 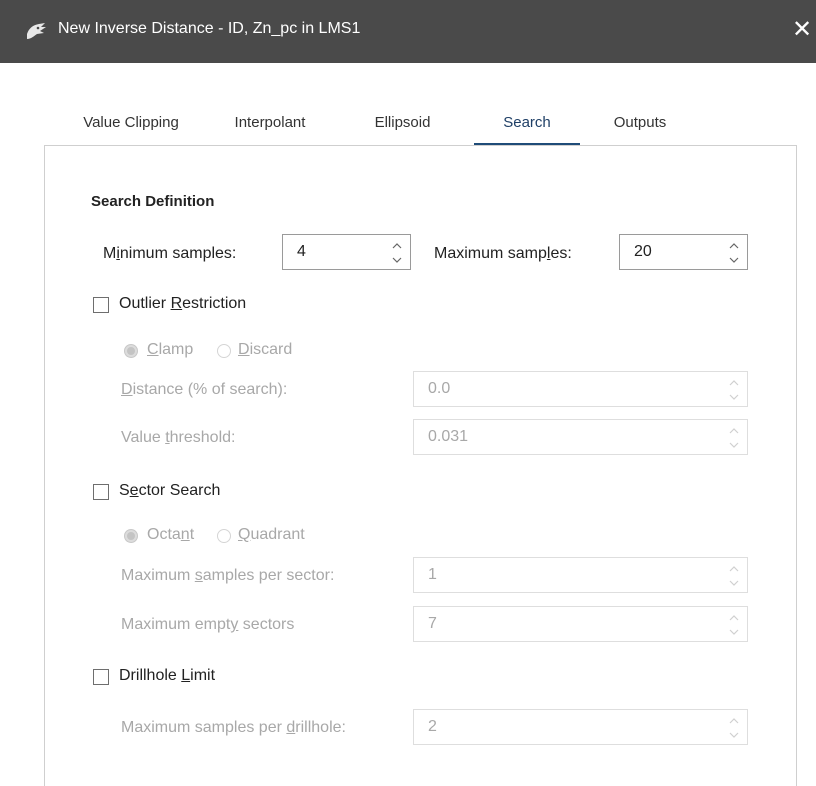 I want to click on max-samples-per-sector-value: 1, so click(x=432, y=574).